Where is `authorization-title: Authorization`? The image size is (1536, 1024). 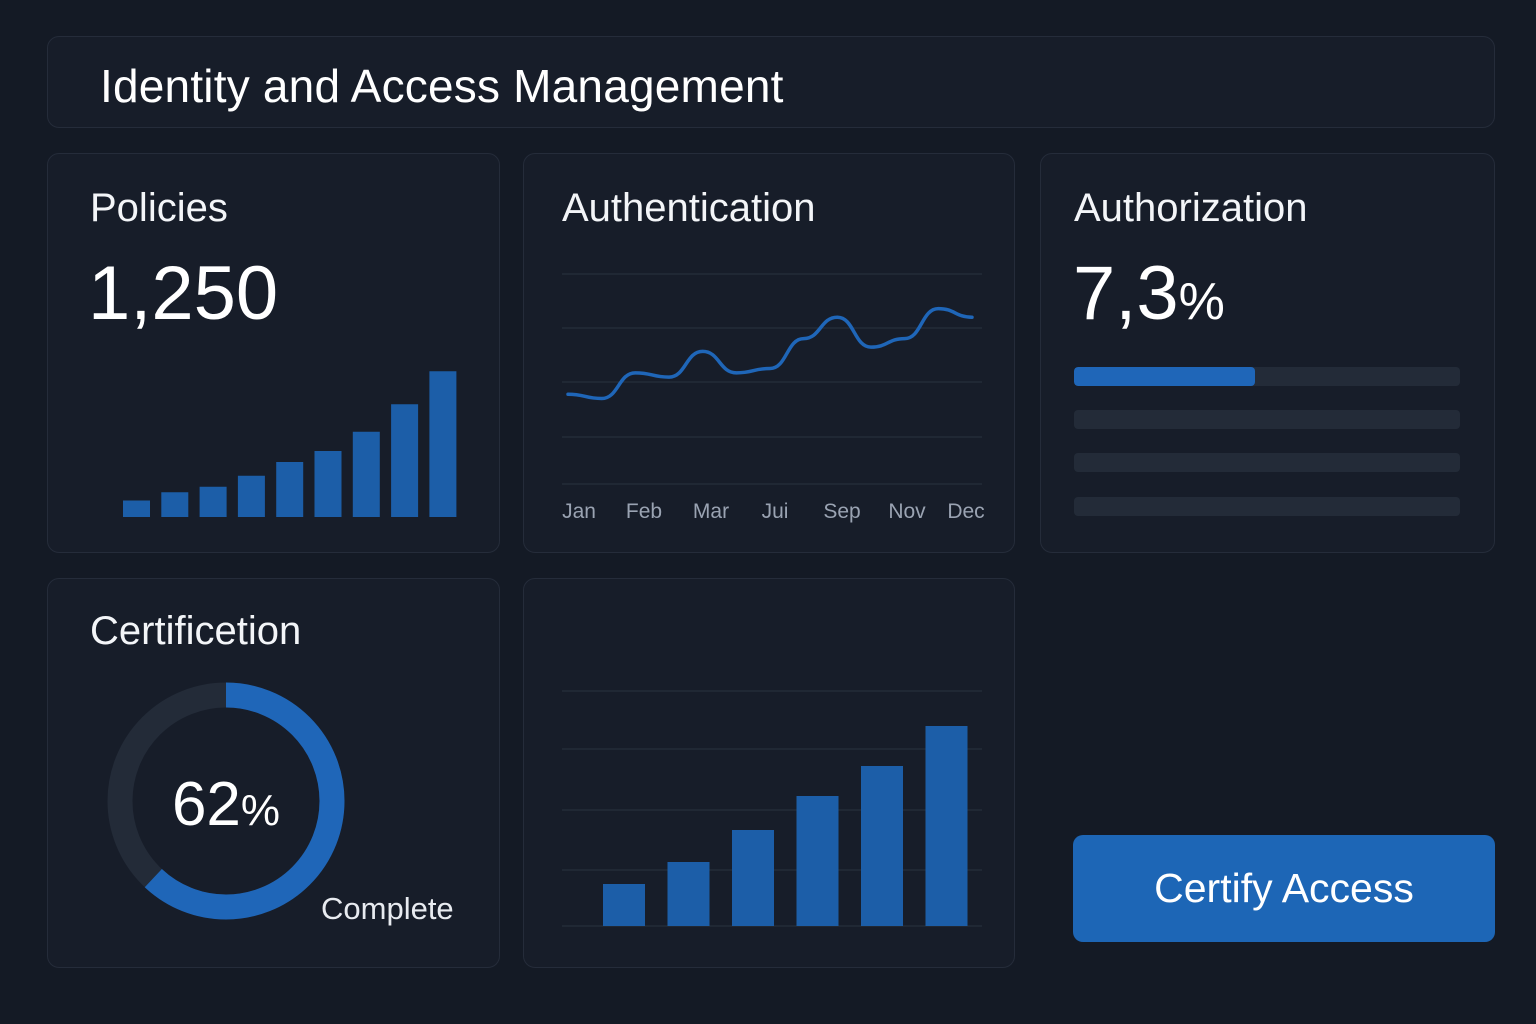 authorization-title: Authorization is located at coordinates (1191, 208).